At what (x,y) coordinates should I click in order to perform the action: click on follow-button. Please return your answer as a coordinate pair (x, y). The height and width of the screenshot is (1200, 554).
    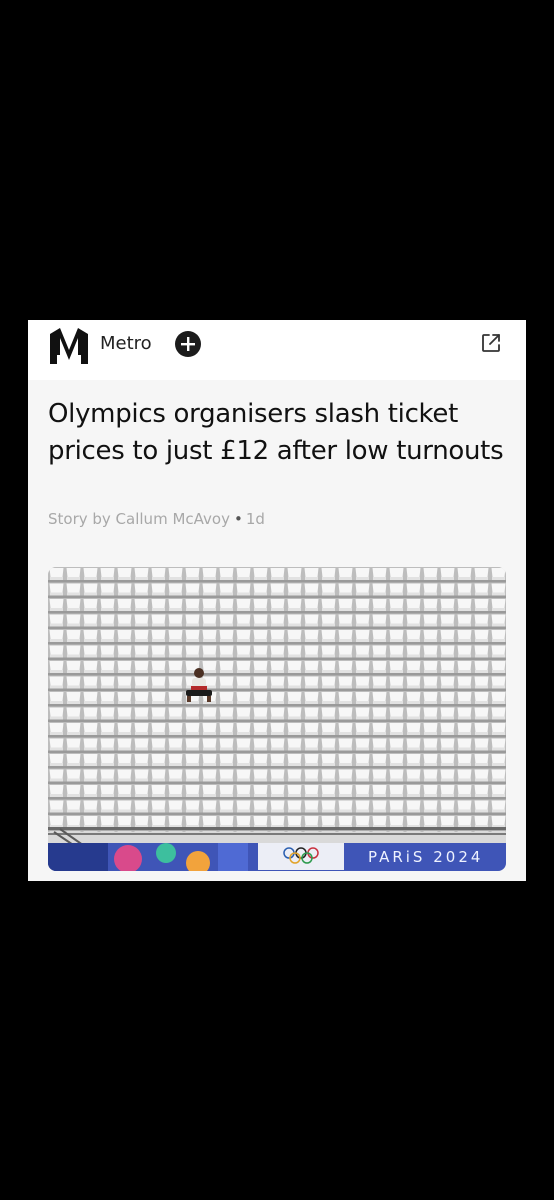
    Looking at the image, I should click on (188, 344).